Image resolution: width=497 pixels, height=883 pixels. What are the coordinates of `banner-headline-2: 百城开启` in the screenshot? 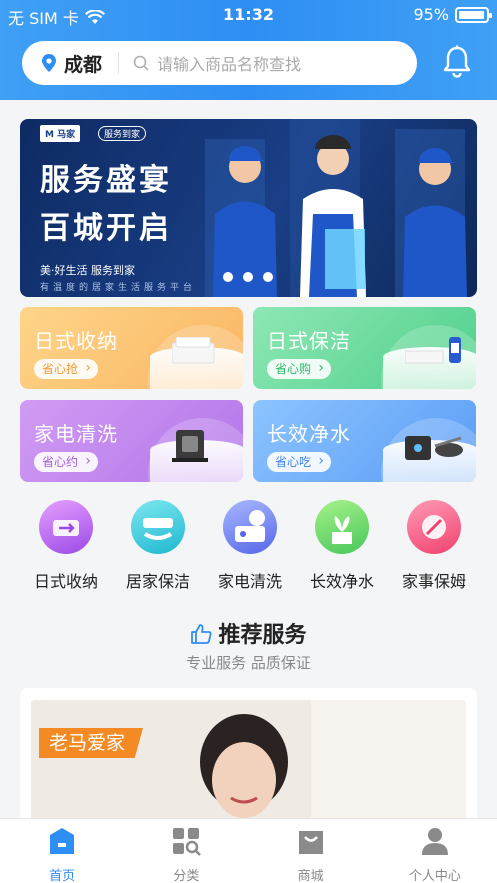 It's located at (106, 228).